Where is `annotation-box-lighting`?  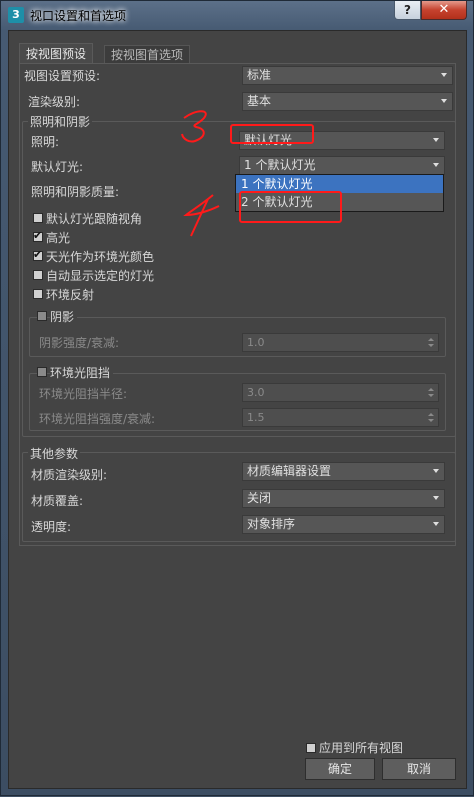
annotation-box-lighting is located at coordinates (272, 134).